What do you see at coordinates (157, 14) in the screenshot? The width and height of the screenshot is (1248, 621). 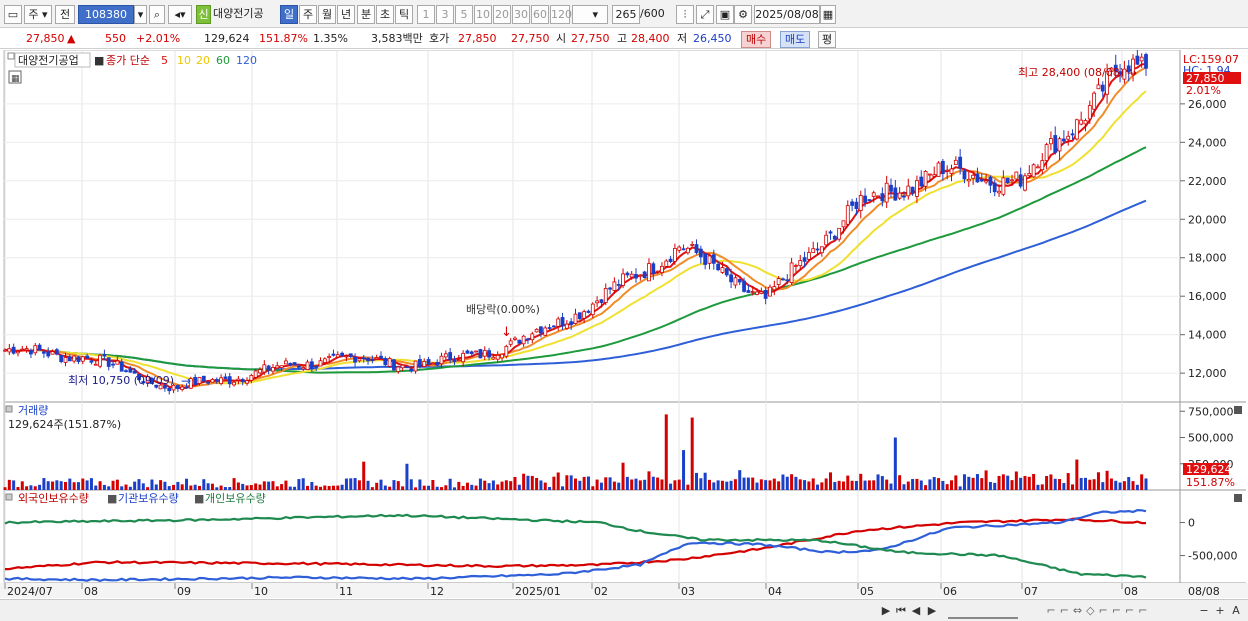 I see `search-icon: ⌕` at bounding box center [157, 14].